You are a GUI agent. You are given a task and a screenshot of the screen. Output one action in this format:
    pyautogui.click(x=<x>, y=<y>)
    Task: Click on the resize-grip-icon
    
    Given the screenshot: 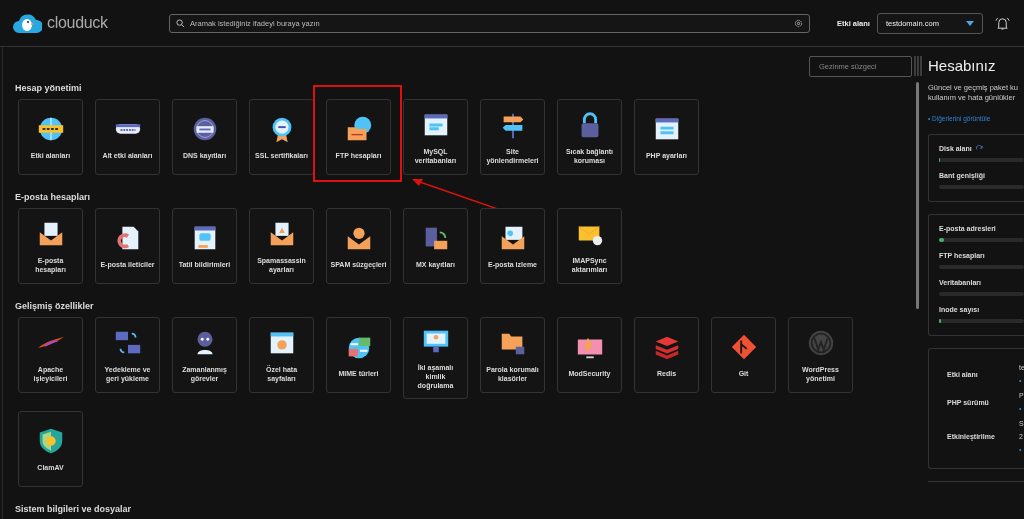 What is the action you would take?
    pyautogui.click(x=917, y=66)
    